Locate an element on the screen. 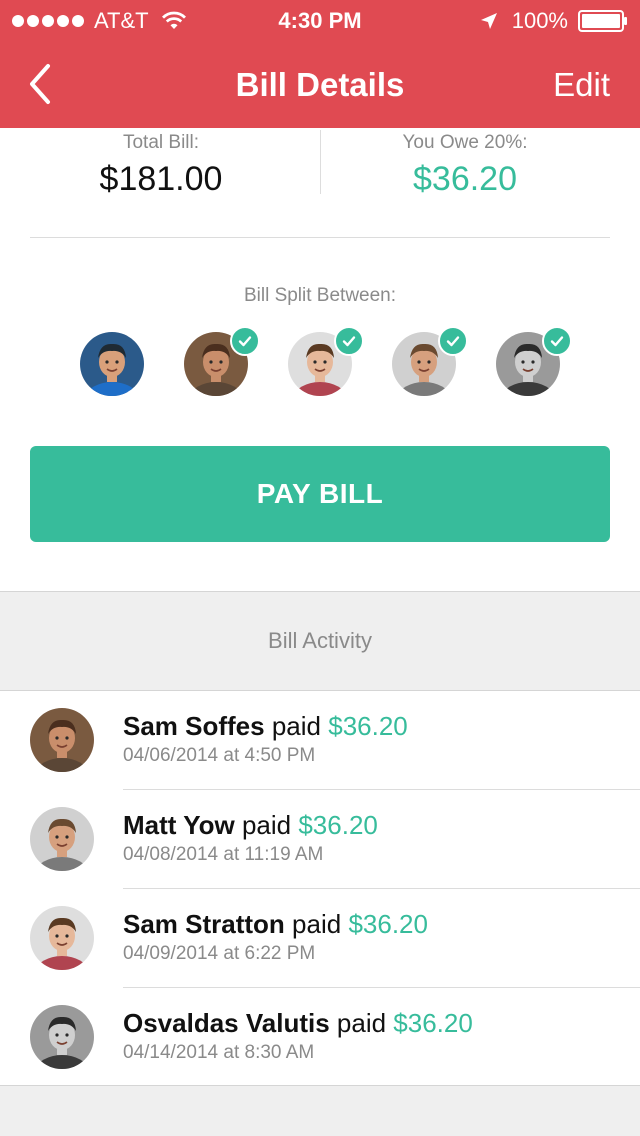 This screenshot has width=640, height=1136. you-owe: You Owe 20%: $36.20 is located at coordinates (465, 165).